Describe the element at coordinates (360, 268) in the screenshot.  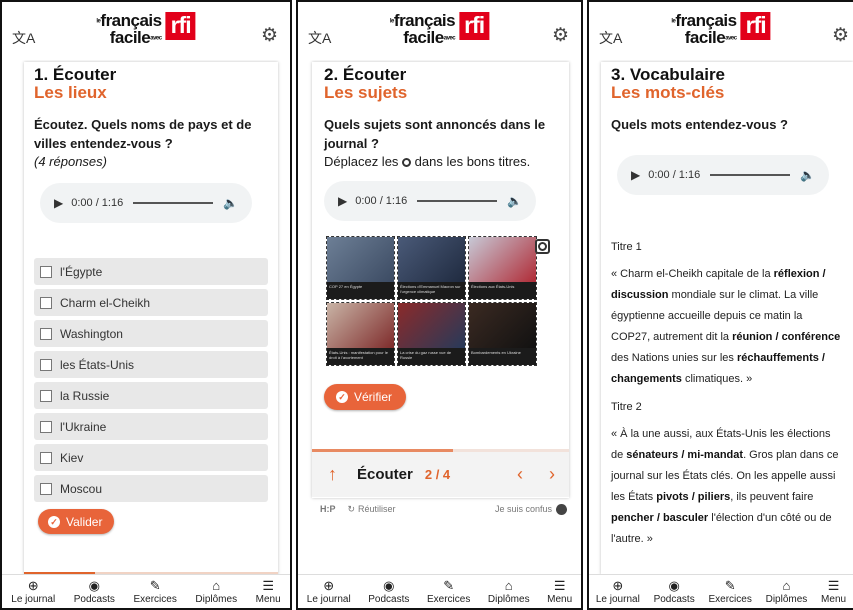
I see `image-tile: COP 27 en Égypte` at that location.